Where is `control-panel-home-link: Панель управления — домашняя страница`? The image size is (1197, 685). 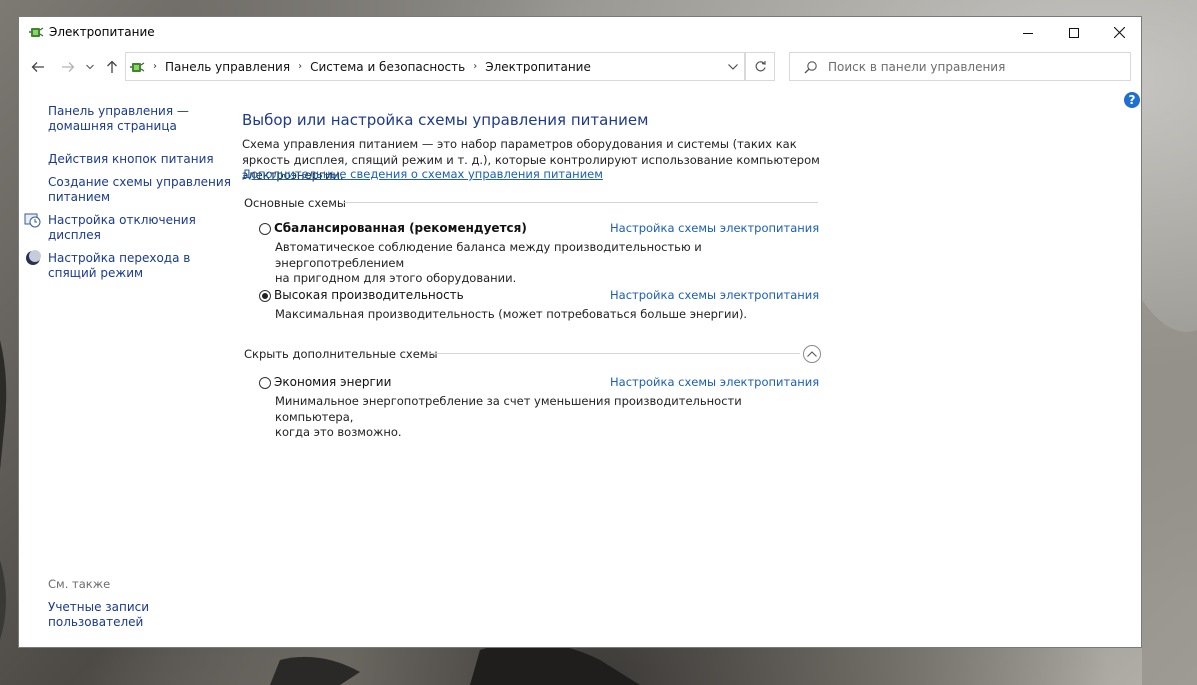 control-panel-home-link: Панель управления — домашняя страница is located at coordinates (118, 119).